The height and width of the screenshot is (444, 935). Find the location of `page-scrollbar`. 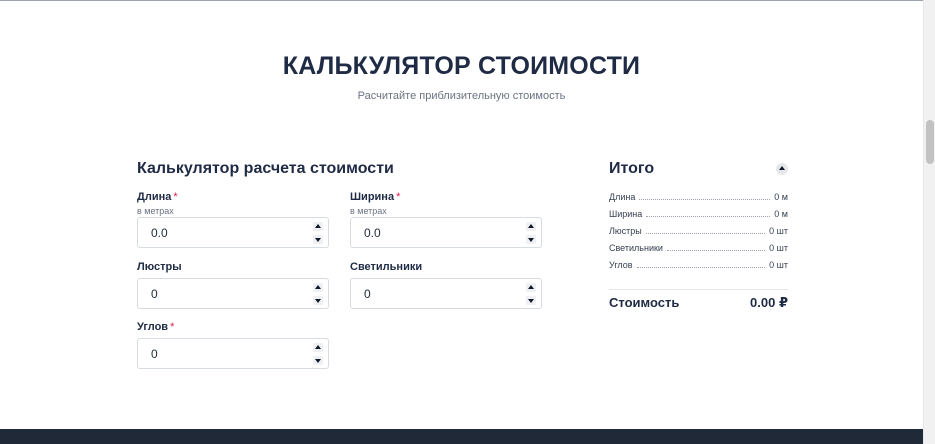

page-scrollbar is located at coordinates (929, 222).